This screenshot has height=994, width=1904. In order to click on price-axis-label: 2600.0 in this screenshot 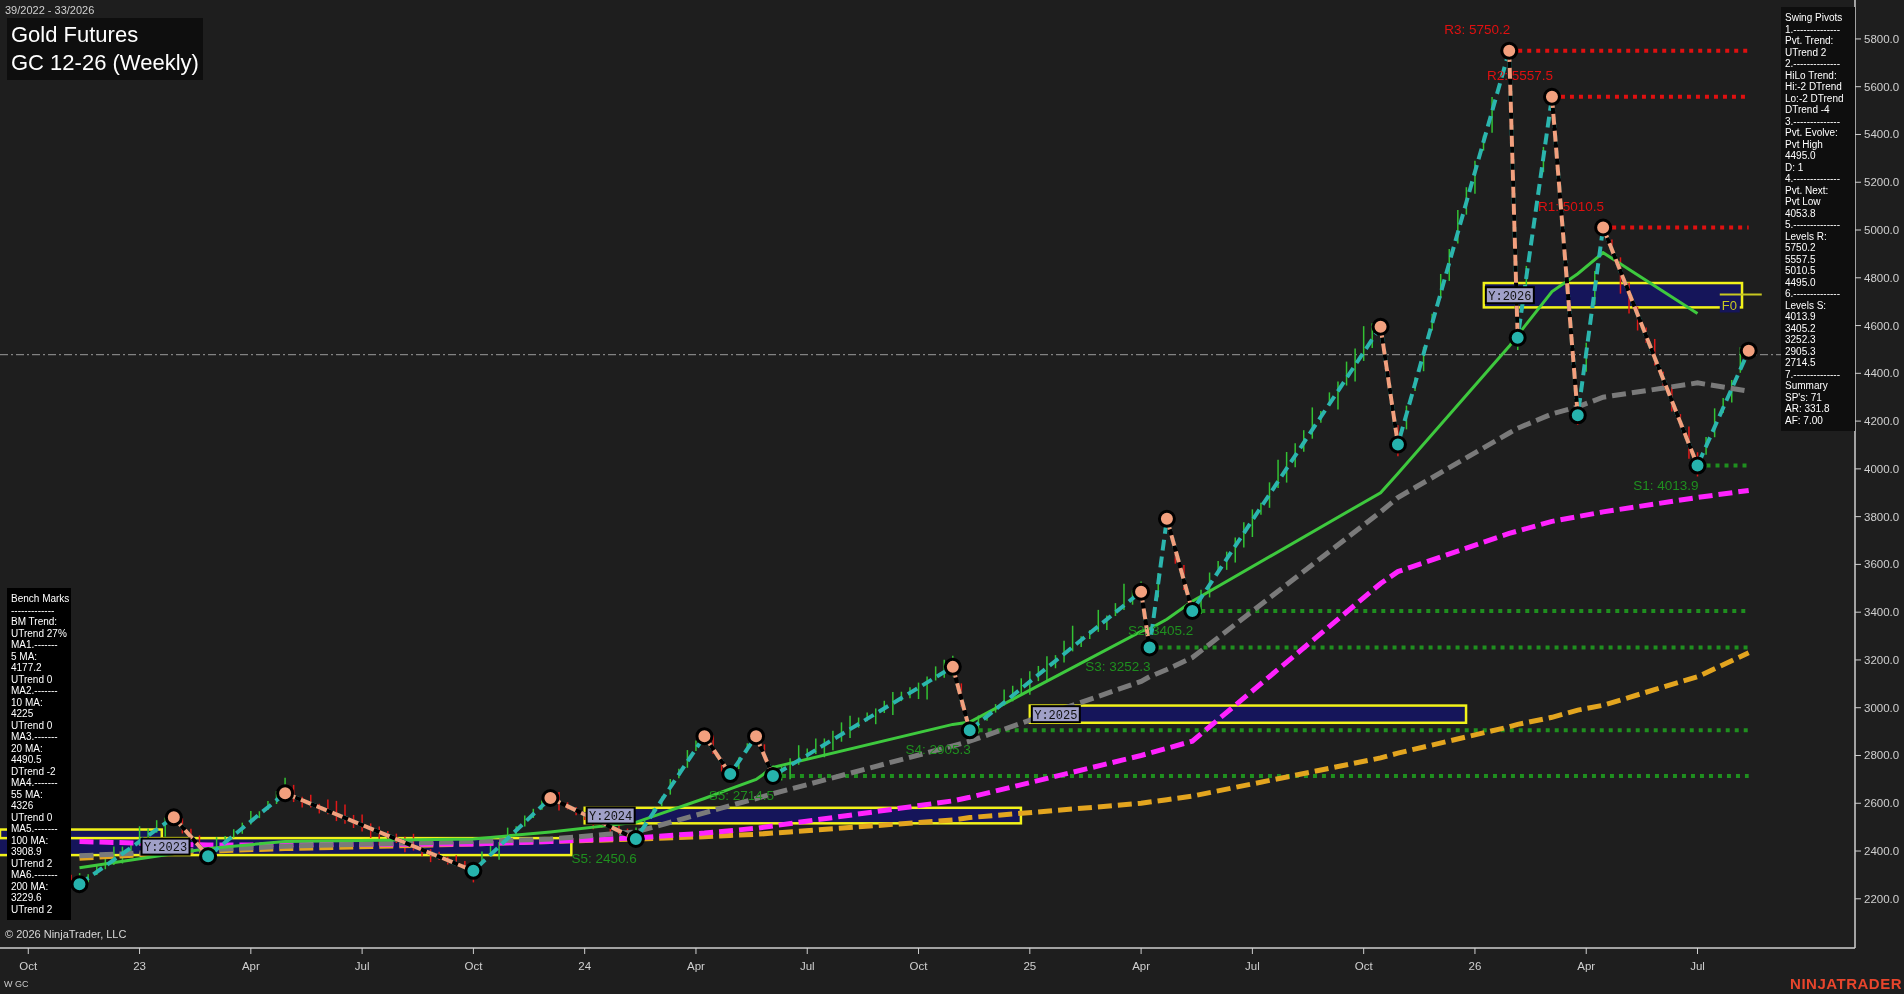, I will do `click(1882, 803)`.